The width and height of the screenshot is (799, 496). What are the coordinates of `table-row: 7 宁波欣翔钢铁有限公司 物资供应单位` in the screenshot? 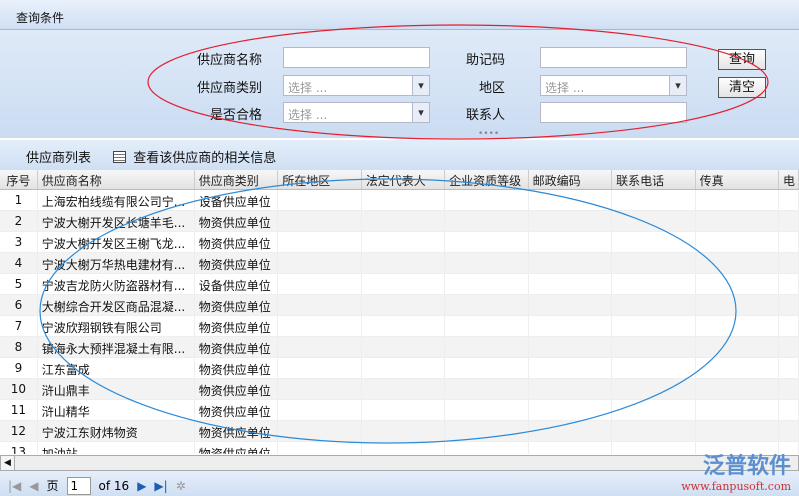 It's located at (399, 326).